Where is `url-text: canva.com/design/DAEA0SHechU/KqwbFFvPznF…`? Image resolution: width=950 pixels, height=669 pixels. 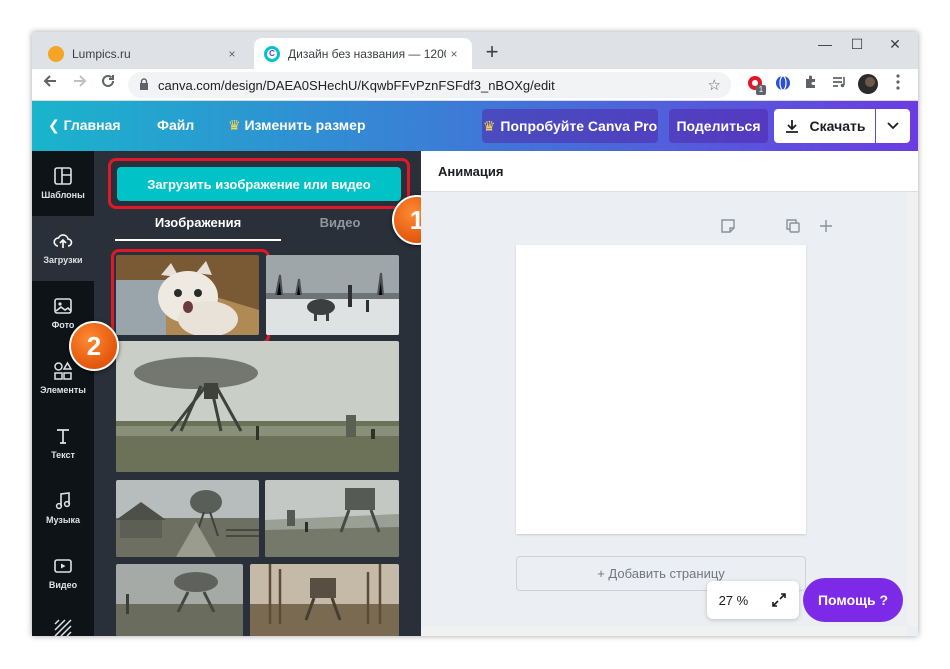 url-text: canva.com/design/DAEA0SHechU/KqwbFFvPznF… is located at coordinates (356, 85).